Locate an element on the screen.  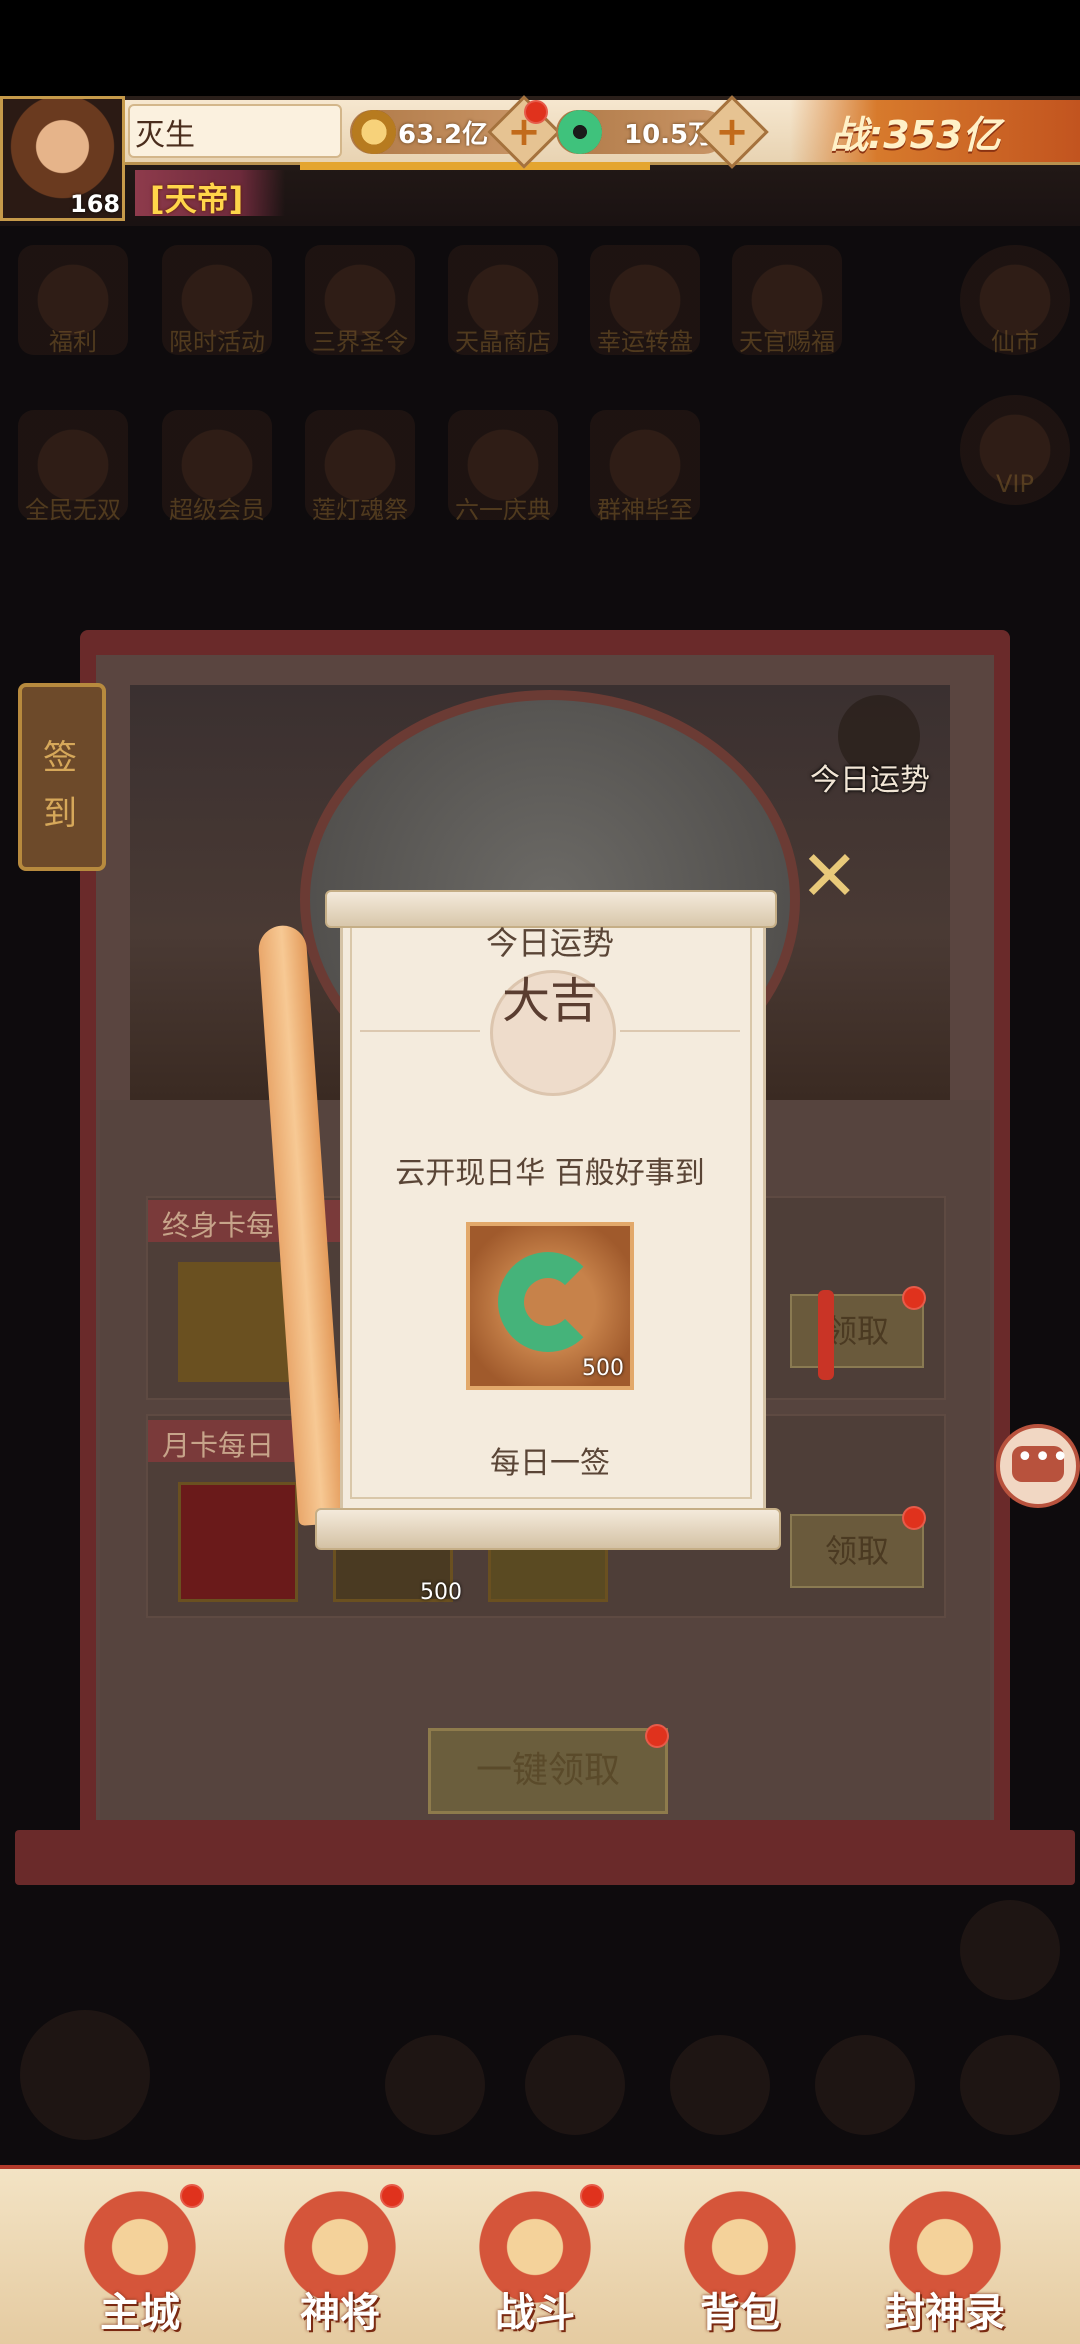
status-bar is located at coordinates (540, 48).